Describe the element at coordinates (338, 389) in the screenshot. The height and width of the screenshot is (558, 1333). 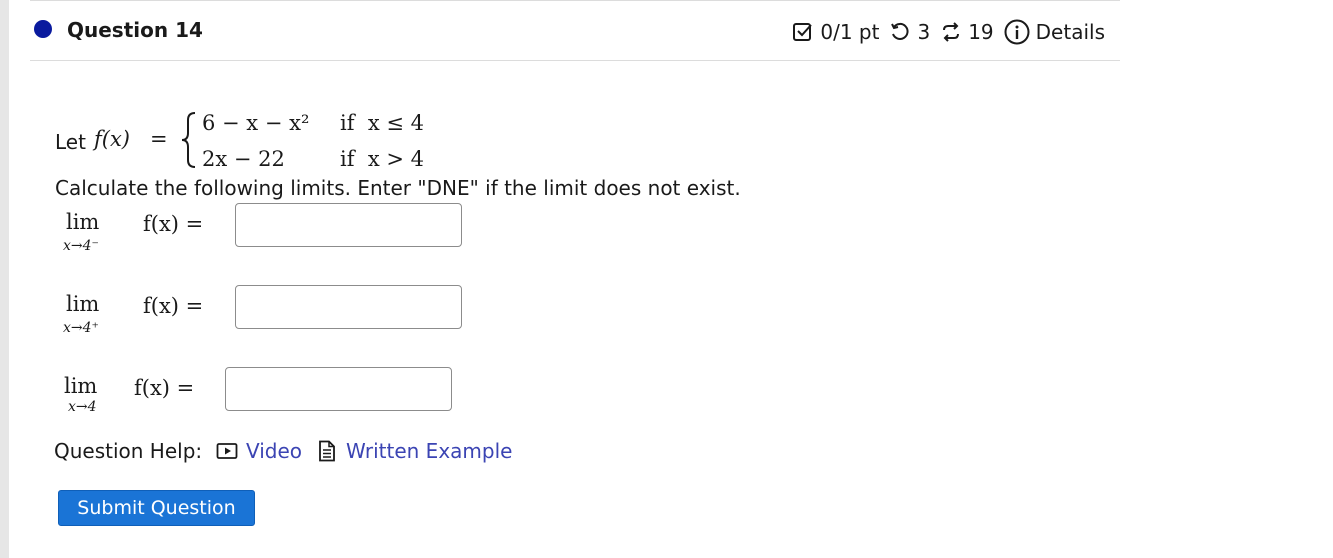
I see `two-sided-limit-answer-input` at that location.